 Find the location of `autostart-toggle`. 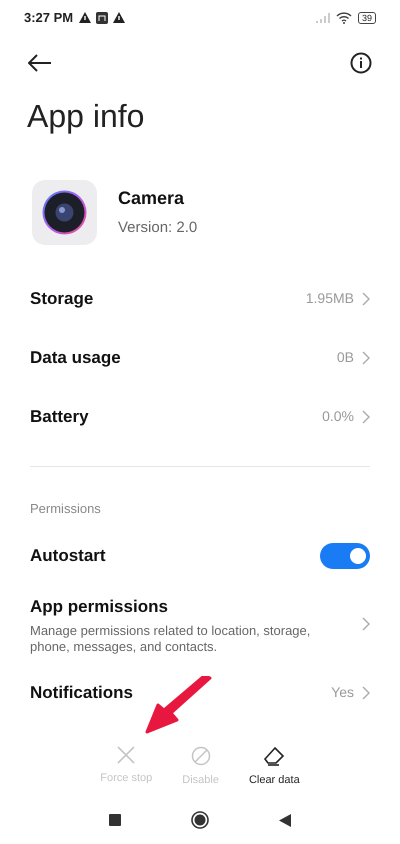

autostart-toggle is located at coordinates (345, 556).